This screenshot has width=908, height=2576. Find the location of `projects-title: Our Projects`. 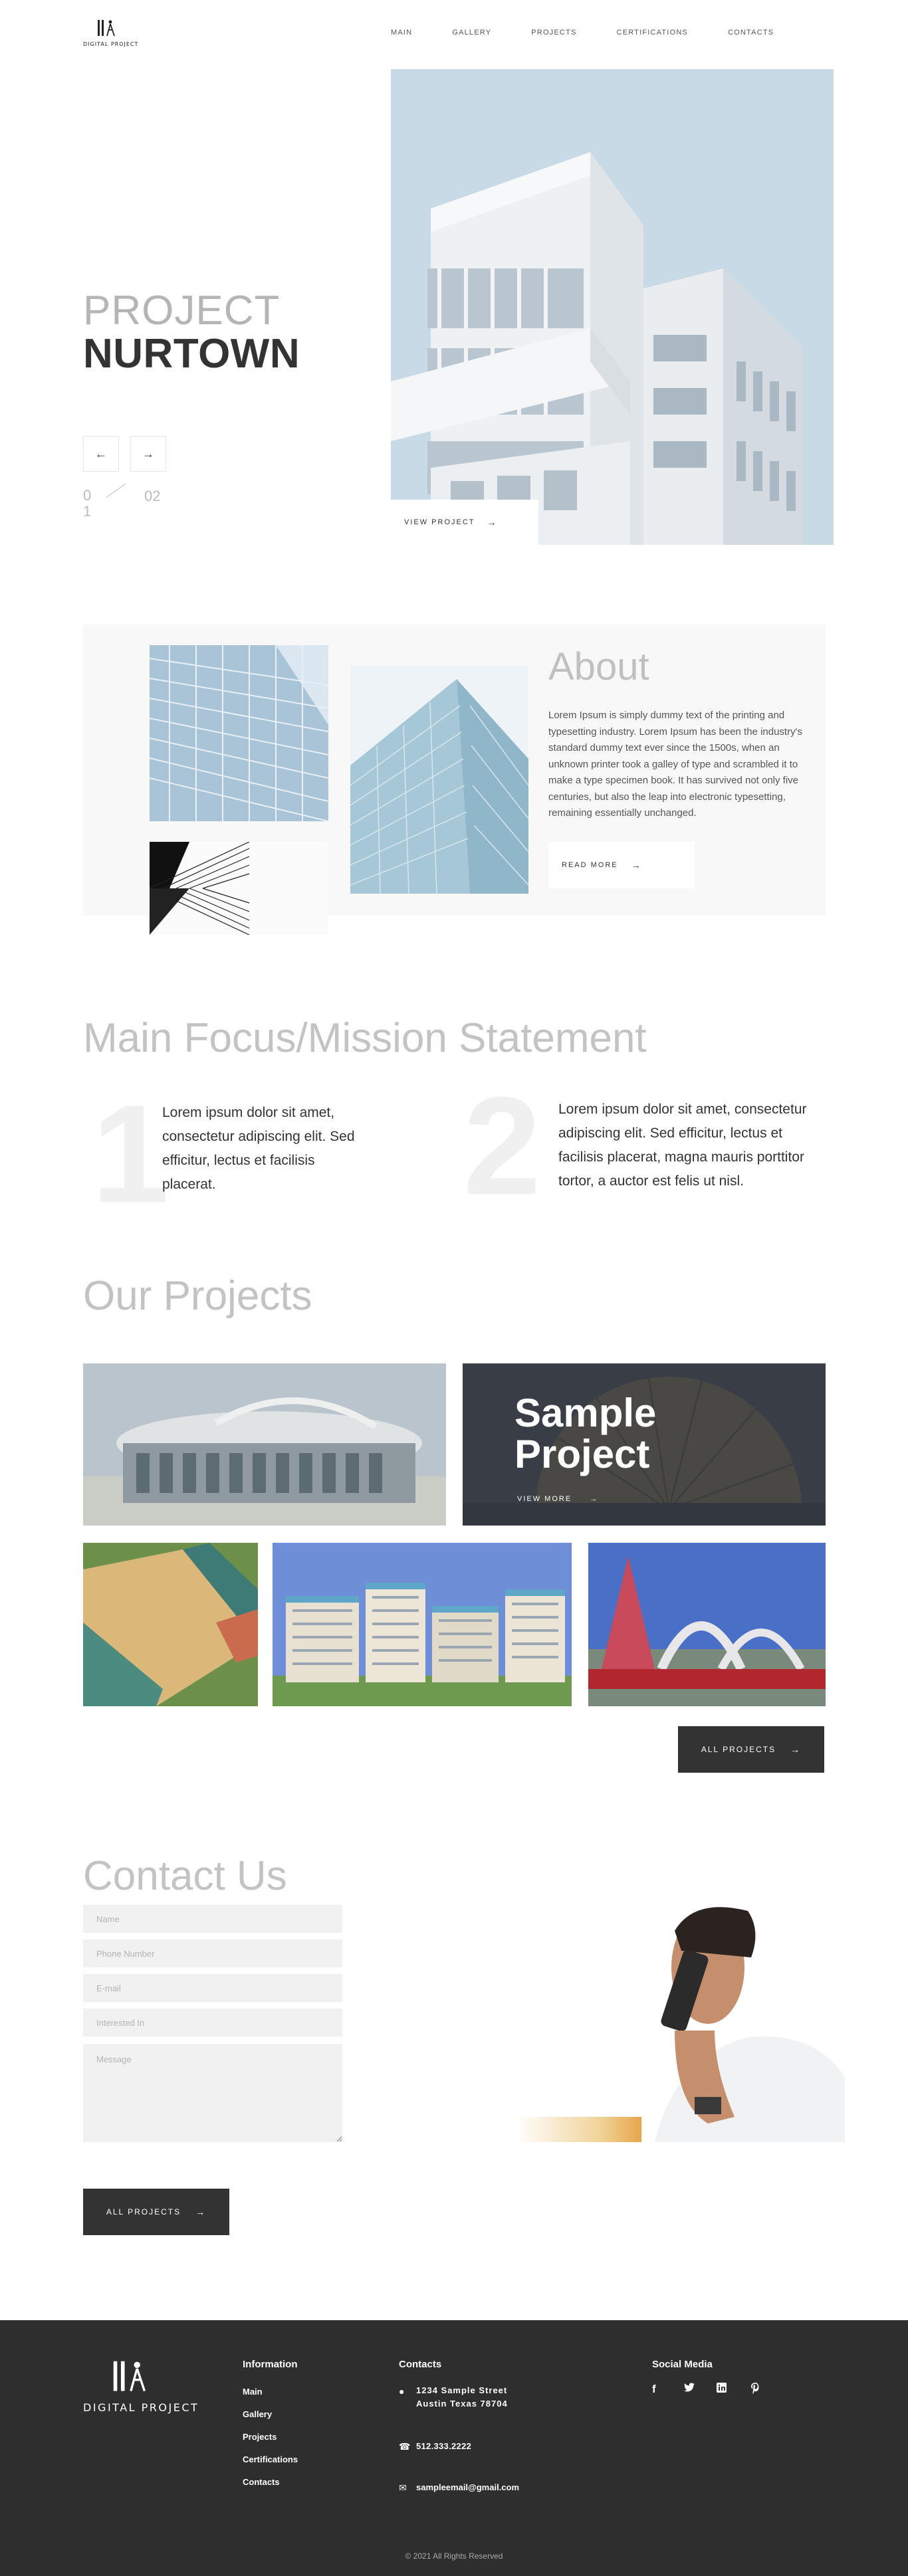

projects-title: Our Projects is located at coordinates (197, 1296).